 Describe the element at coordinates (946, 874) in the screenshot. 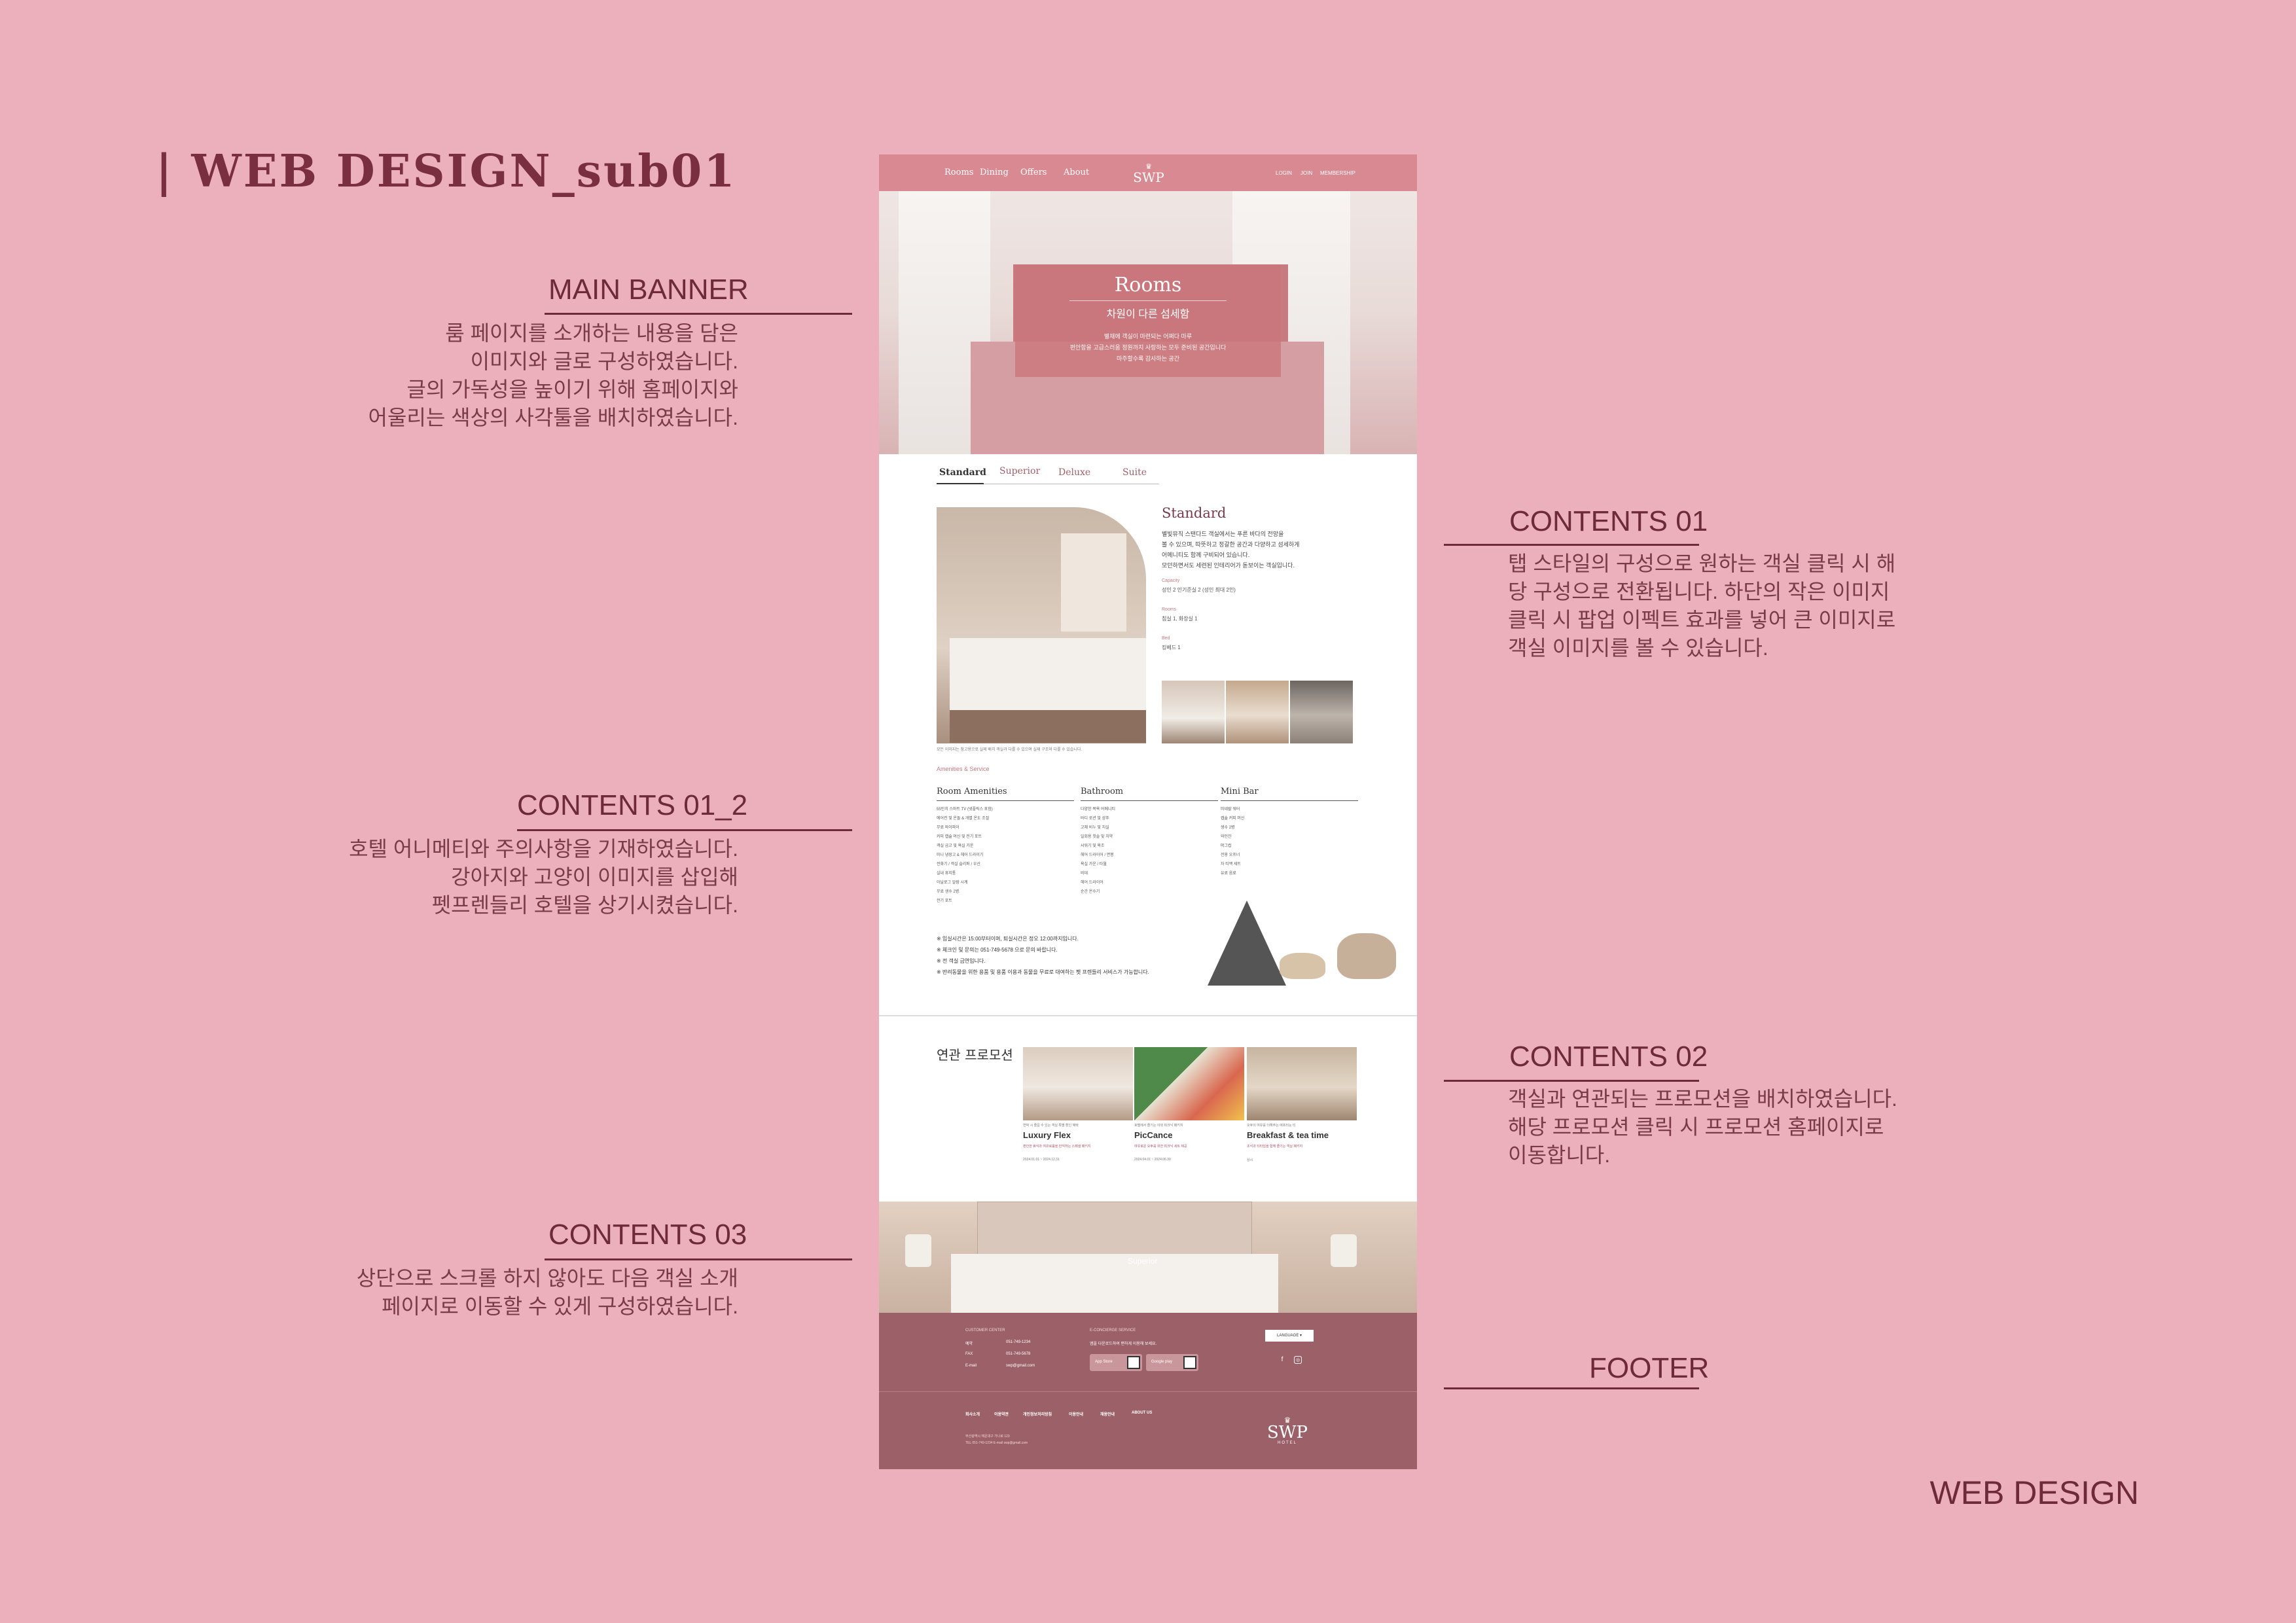

I see `list-item: 실내 휴지통` at that location.